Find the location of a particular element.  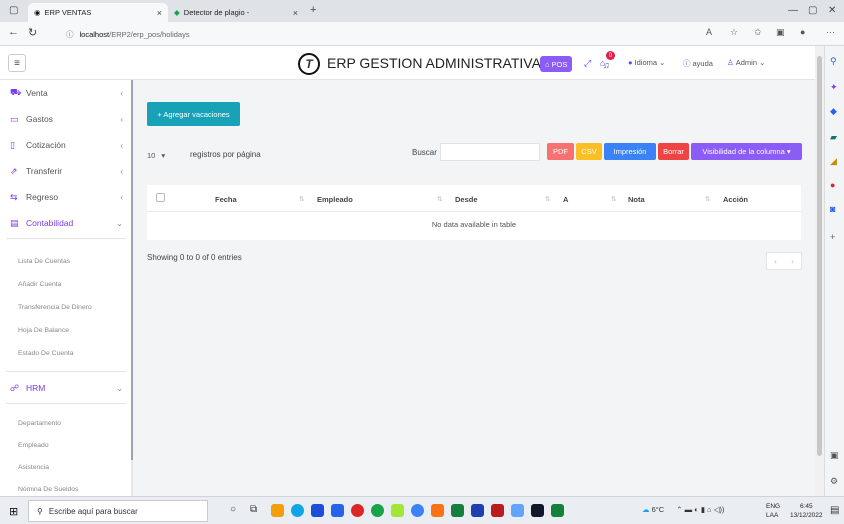

next-page-button: › is located at coordinates (792, 261).